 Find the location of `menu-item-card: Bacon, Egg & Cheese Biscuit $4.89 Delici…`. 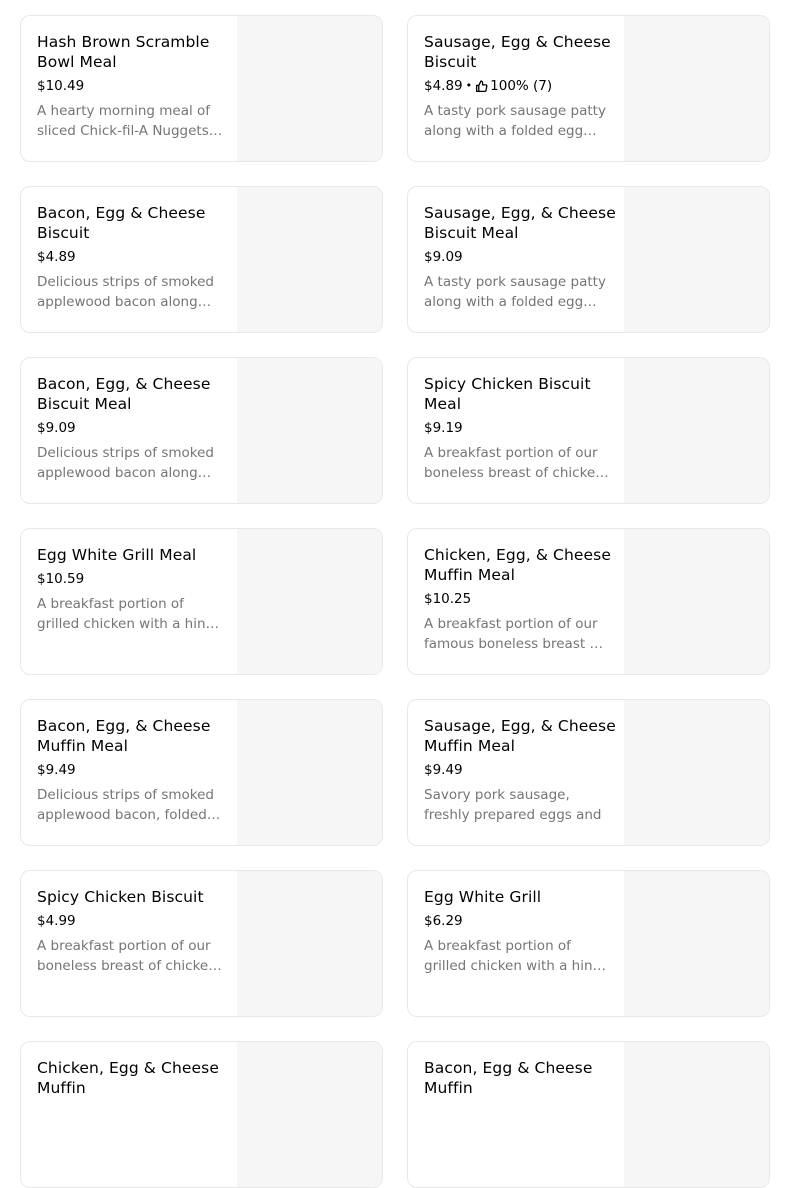

menu-item-card: Bacon, Egg & Cheese Biscuit $4.89 Delici… is located at coordinates (201, 259).